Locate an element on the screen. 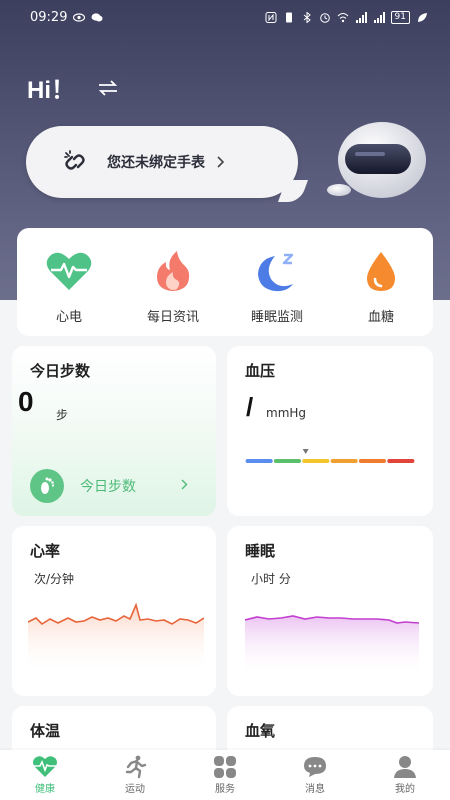 The height and width of the screenshot is (800, 450). bottom-nav: 健康 运动 服务 消息 我的 is located at coordinates (225, 775).